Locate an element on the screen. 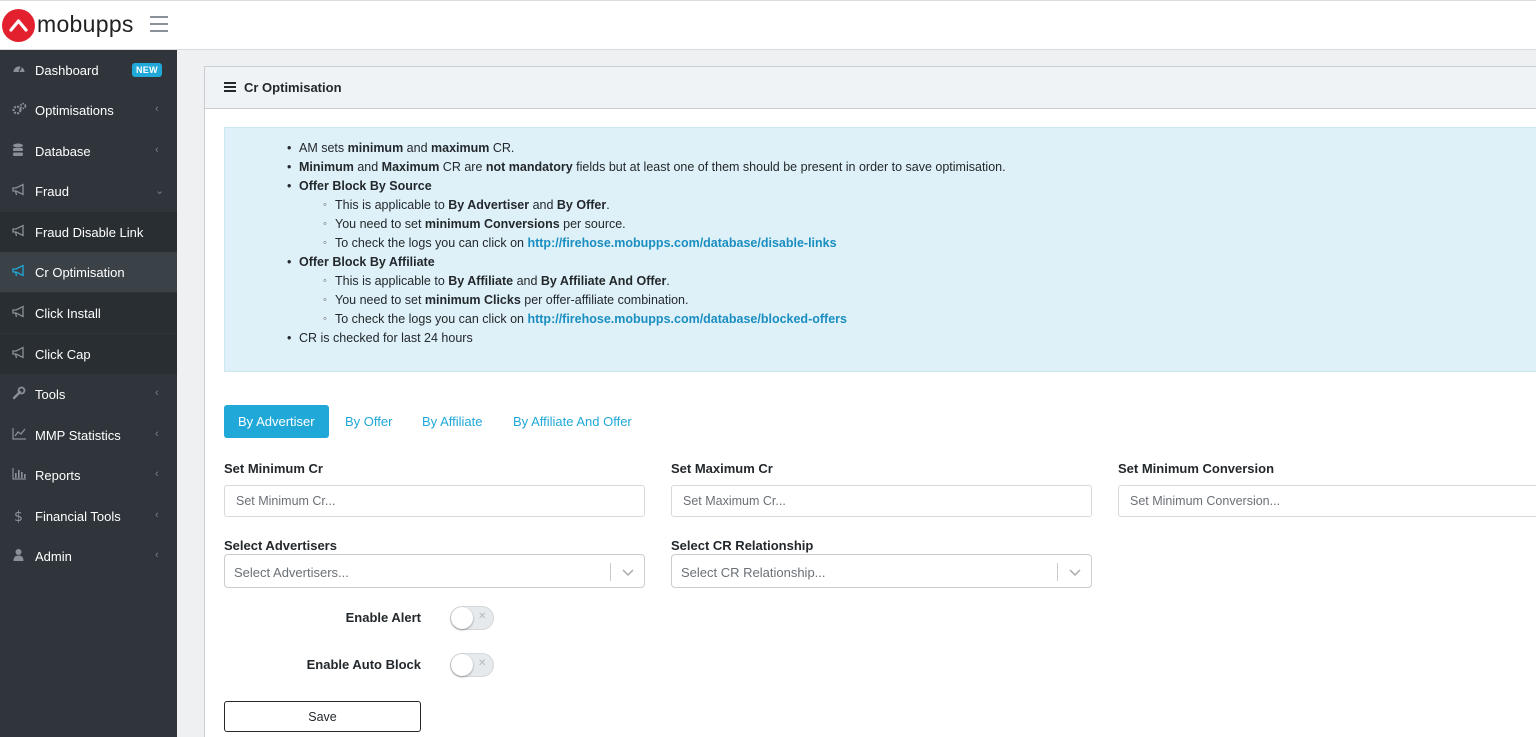 The image size is (1536, 737). info-line: Offer Block By Source is located at coordinates (359, 186).